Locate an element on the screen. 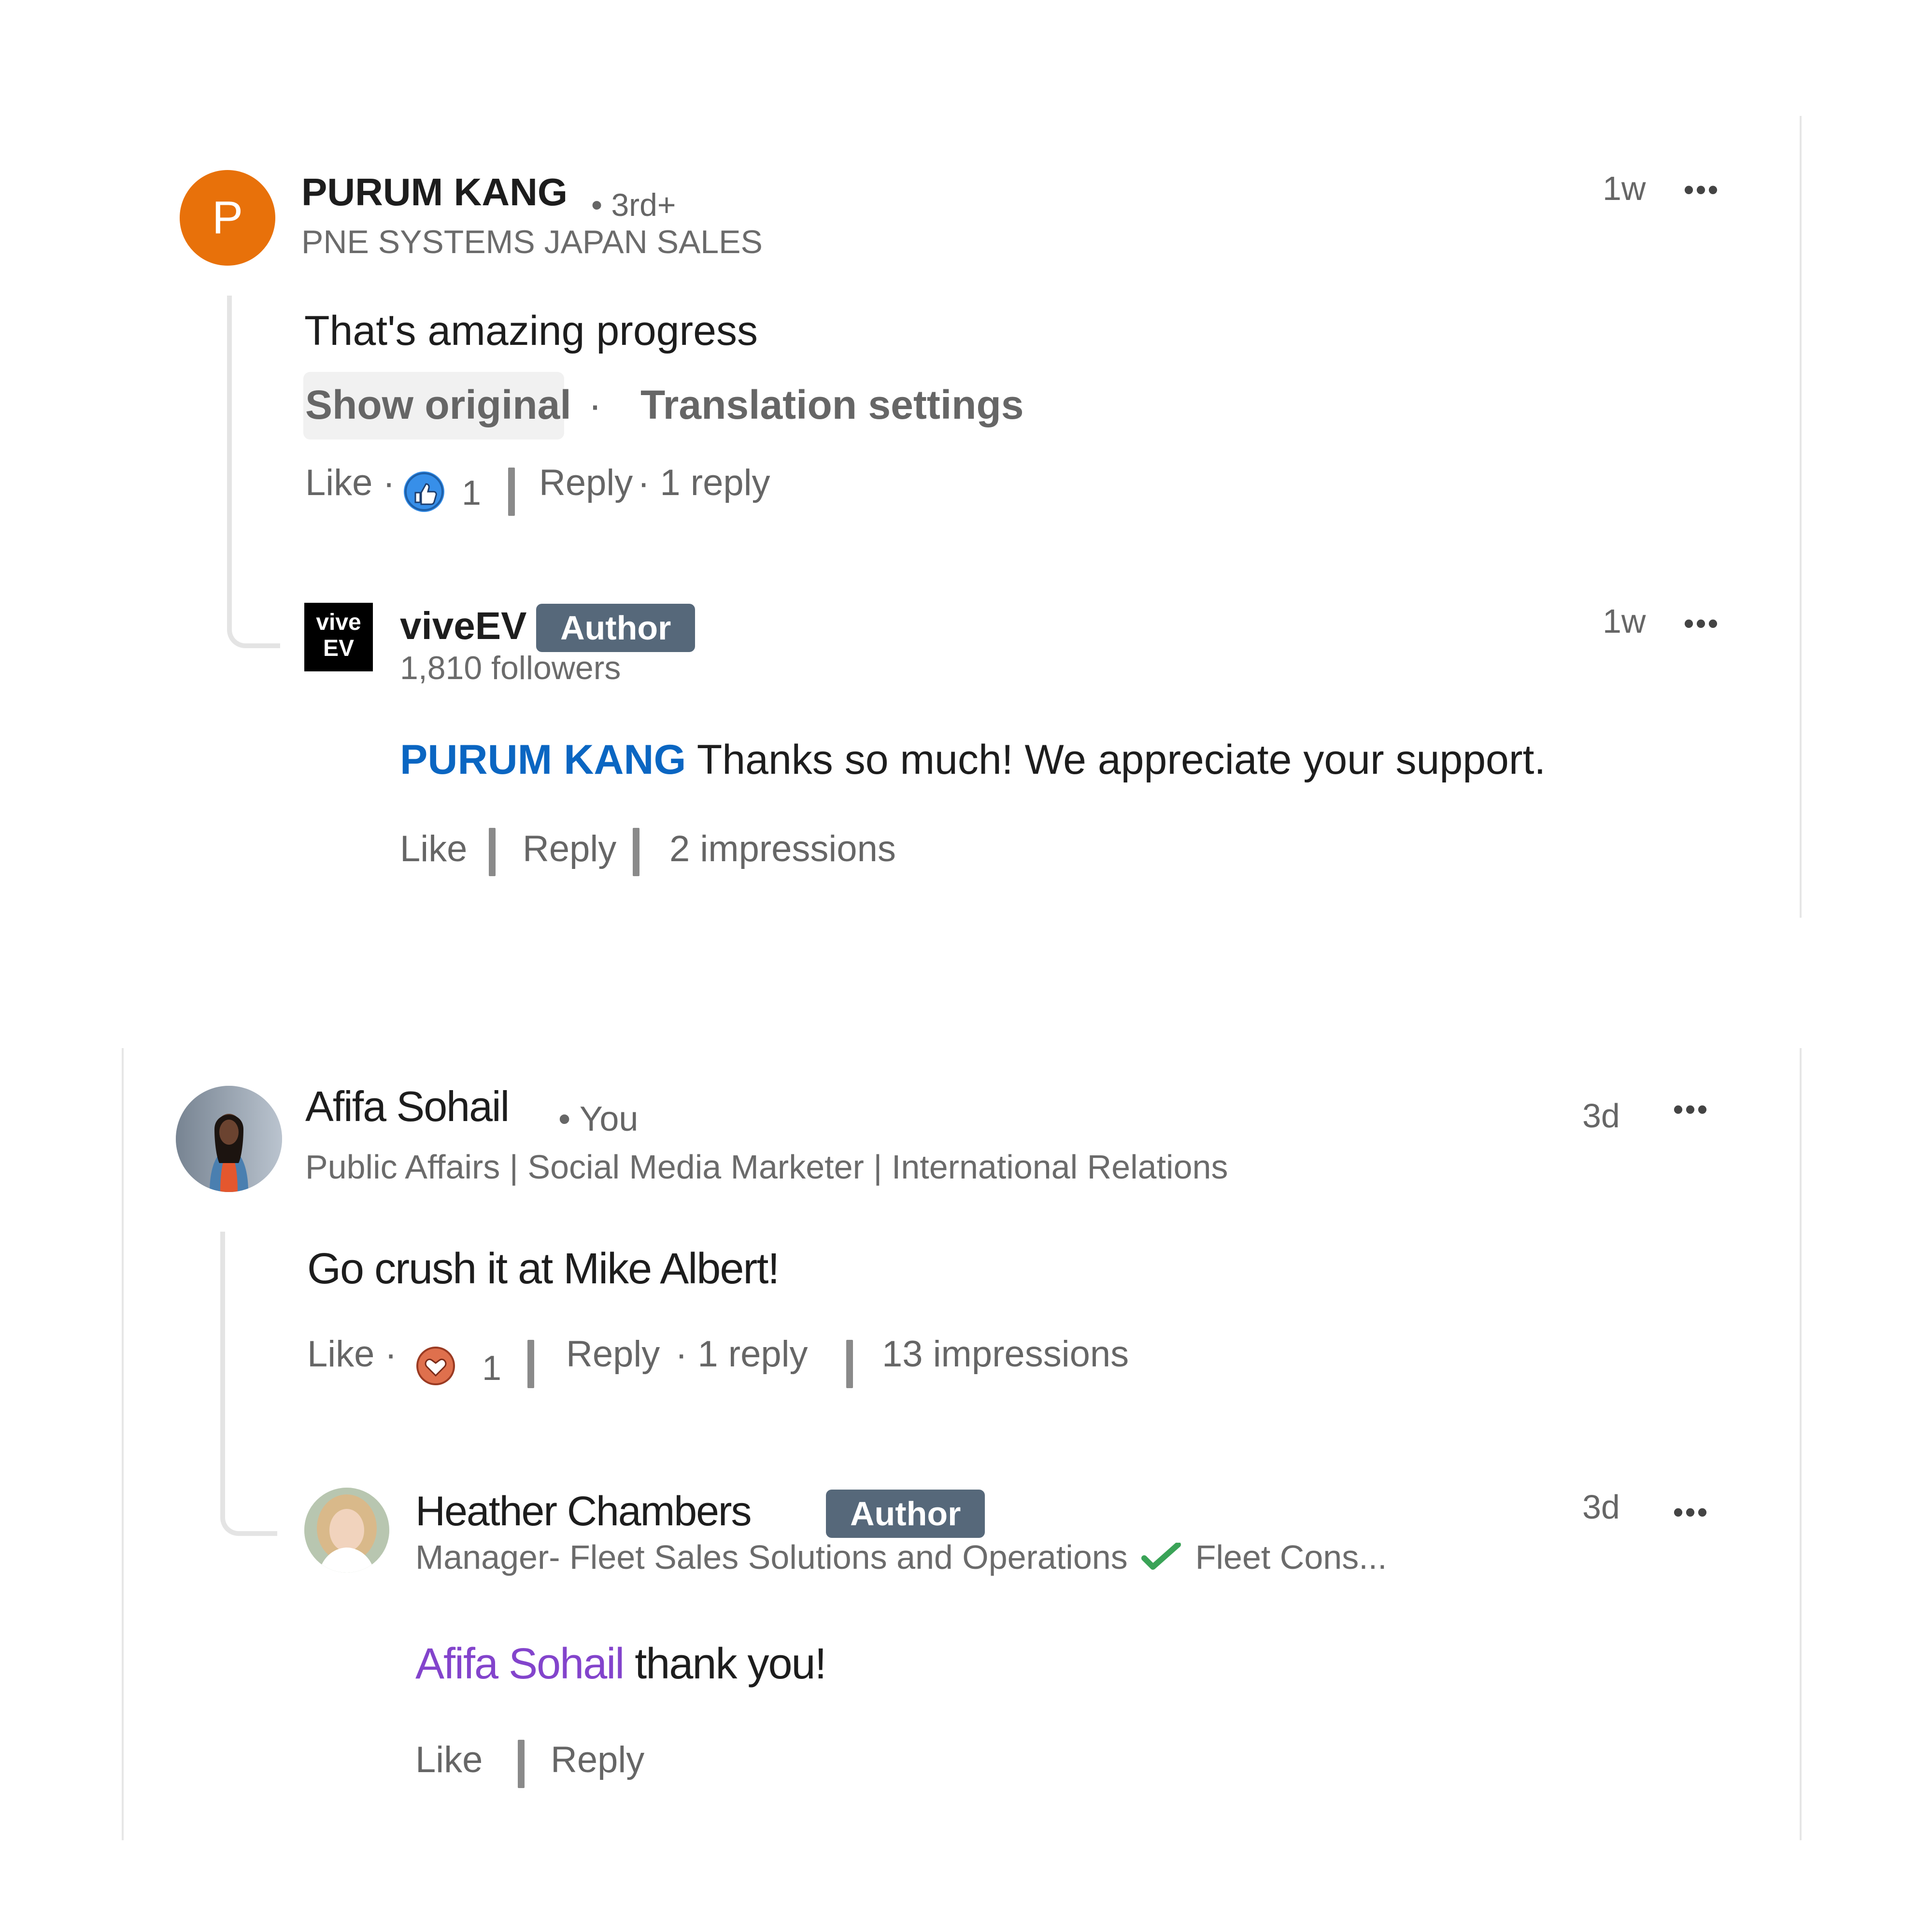 This screenshot has width=1932, height=1932. company-logo: vive EV is located at coordinates (338, 637).